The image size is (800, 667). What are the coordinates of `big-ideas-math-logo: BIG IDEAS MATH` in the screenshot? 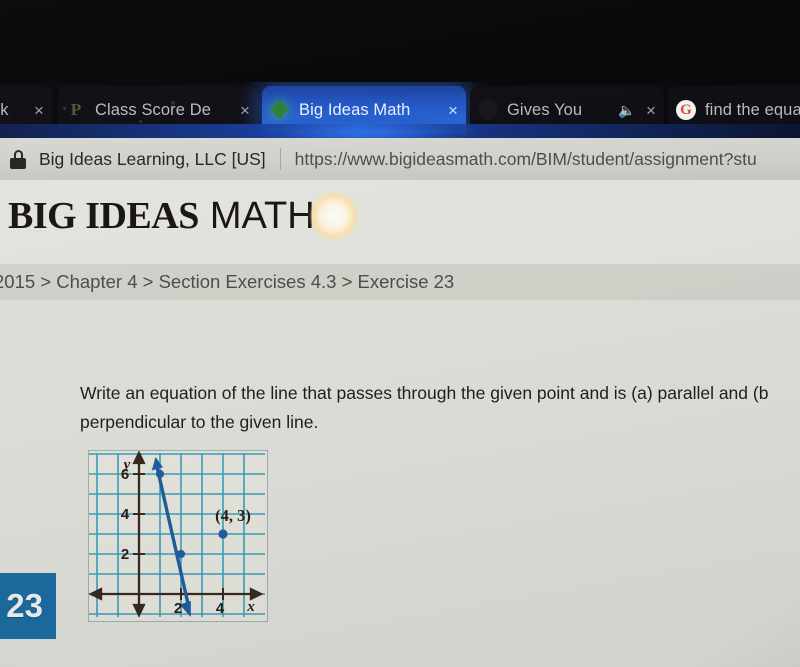 It's located at (161, 216).